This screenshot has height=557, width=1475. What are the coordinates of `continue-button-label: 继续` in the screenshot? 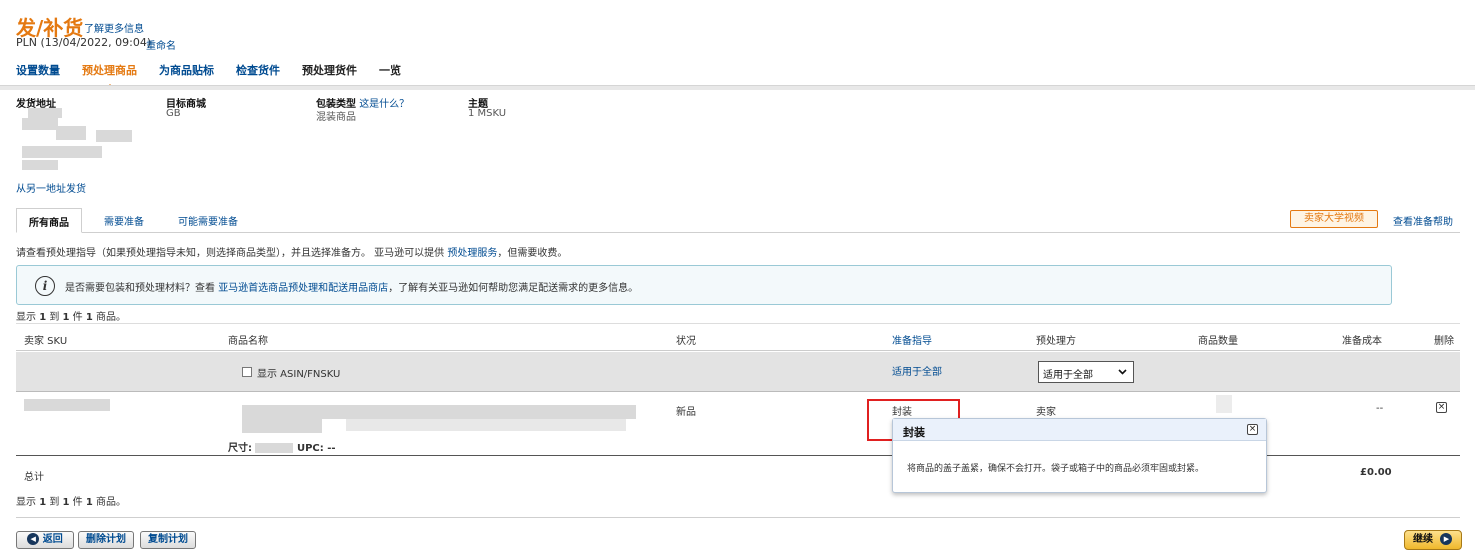 It's located at (1423, 539).